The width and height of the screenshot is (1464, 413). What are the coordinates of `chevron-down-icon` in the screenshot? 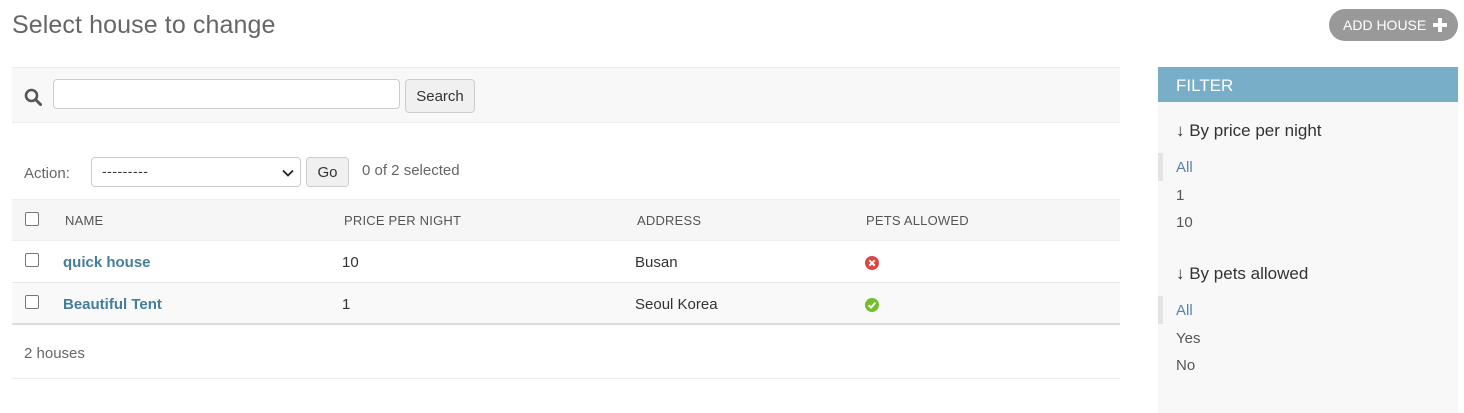 It's located at (288, 173).